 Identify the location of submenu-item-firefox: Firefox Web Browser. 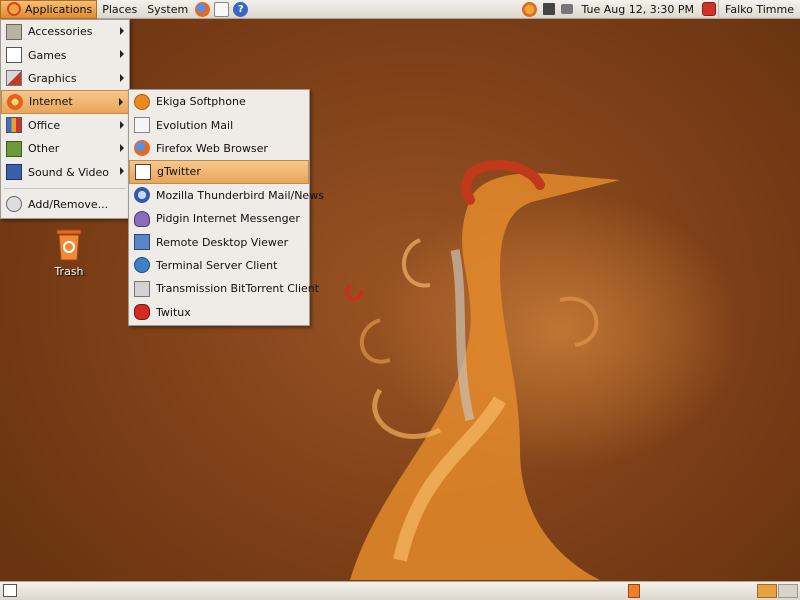
(219, 148).